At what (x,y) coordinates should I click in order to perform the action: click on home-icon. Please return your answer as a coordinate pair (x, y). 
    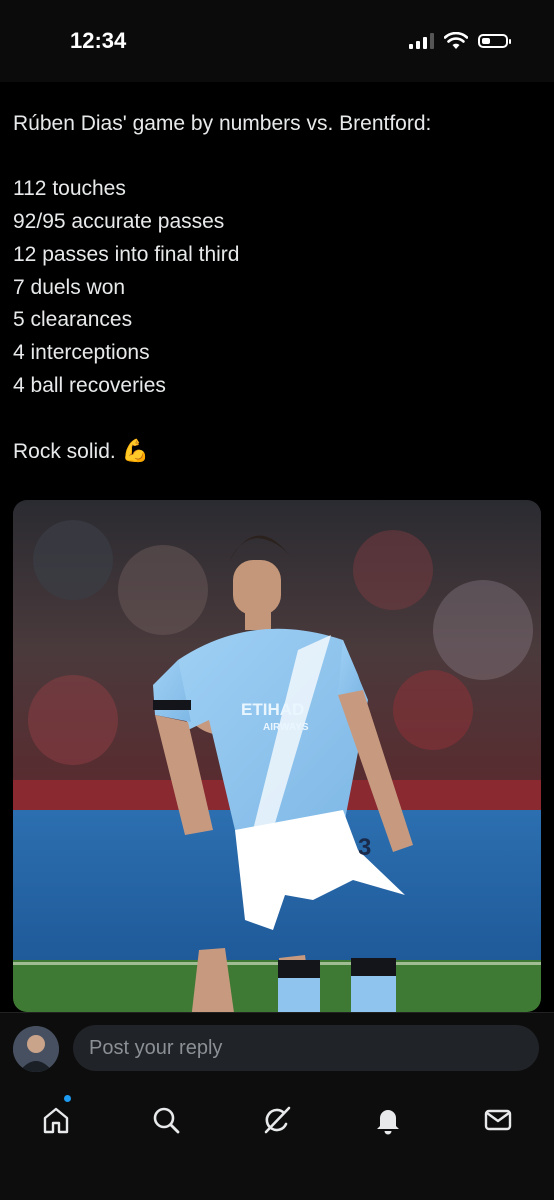
    Looking at the image, I should click on (56, 1120).